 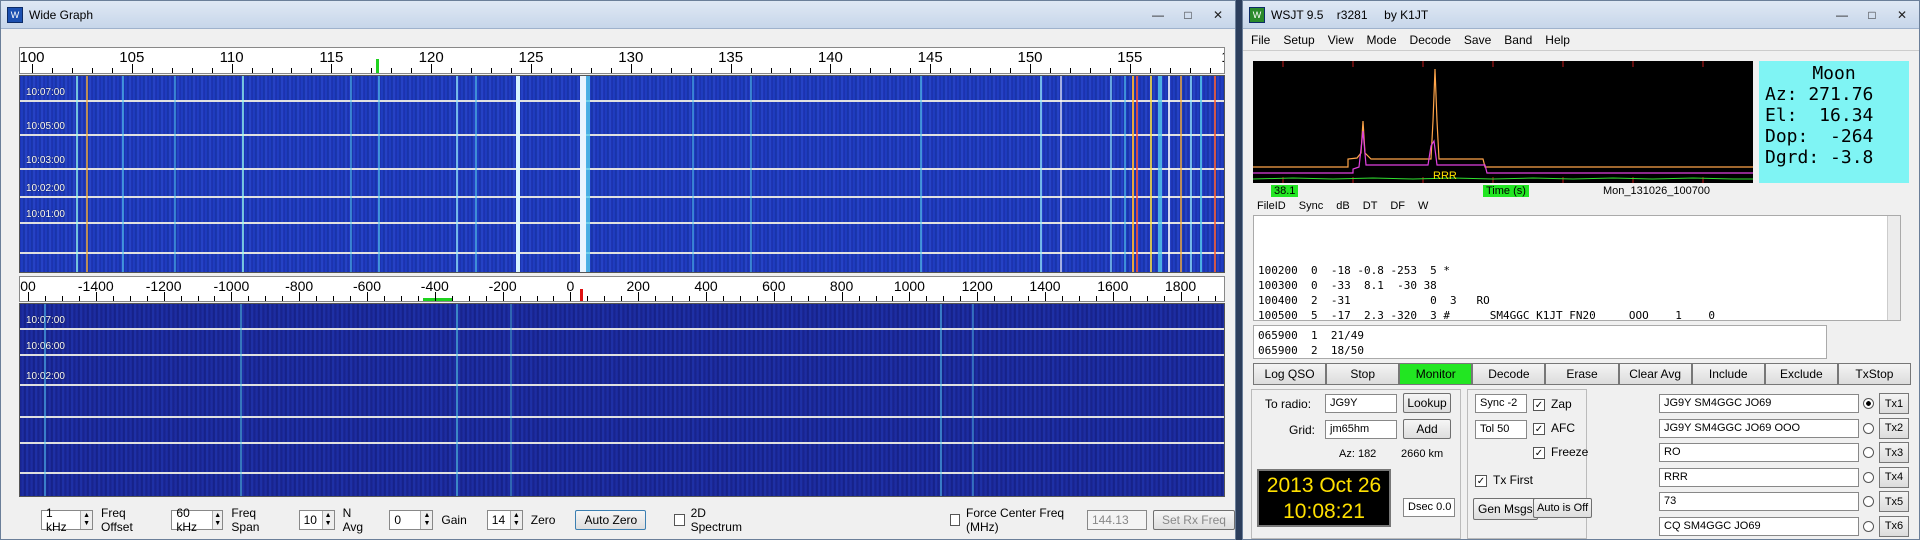 I want to click on tx-message-field: CQ SM4GGC JO69, so click(x=1759, y=526).